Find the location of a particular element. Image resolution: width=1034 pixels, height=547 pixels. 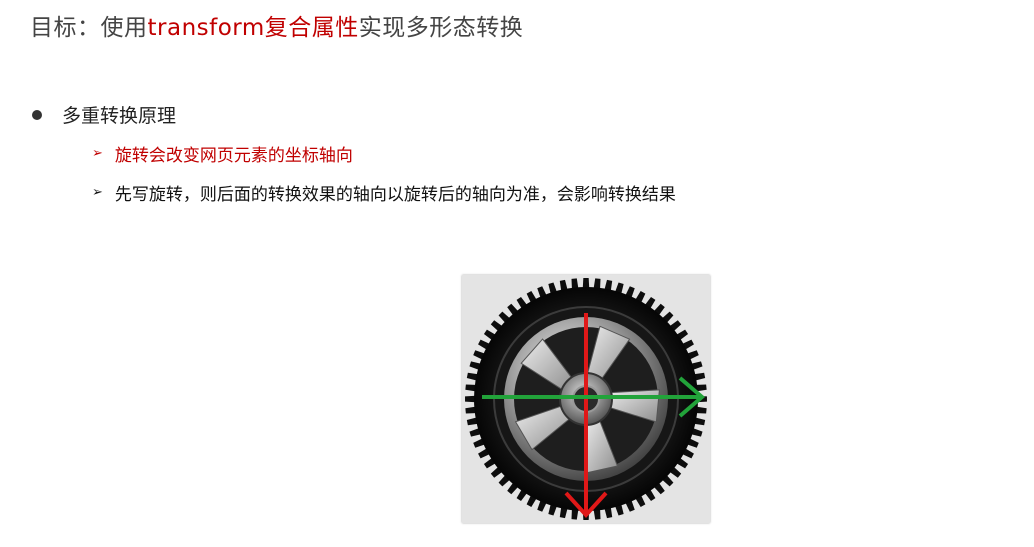

sub-point-1-text: 旋转会改变网页元素的坐标轴向 is located at coordinates (233, 156).